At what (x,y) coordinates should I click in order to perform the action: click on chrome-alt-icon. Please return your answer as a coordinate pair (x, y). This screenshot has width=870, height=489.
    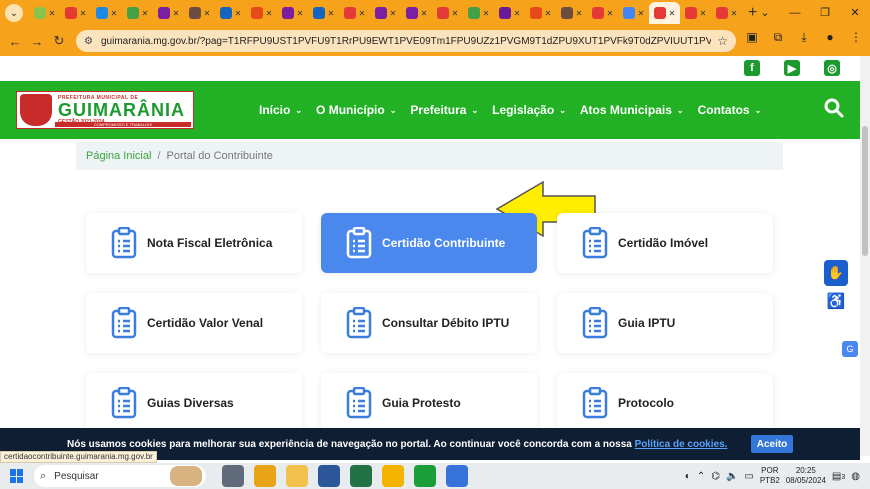
    Looking at the image, I should click on (393, 476).